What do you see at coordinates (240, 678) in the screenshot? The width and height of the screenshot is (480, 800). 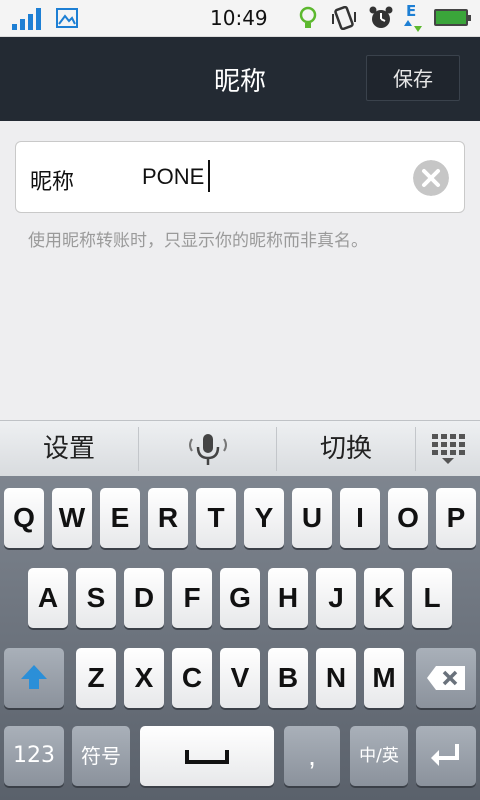 I see `key-v: V` at bounding box center [240, 678].